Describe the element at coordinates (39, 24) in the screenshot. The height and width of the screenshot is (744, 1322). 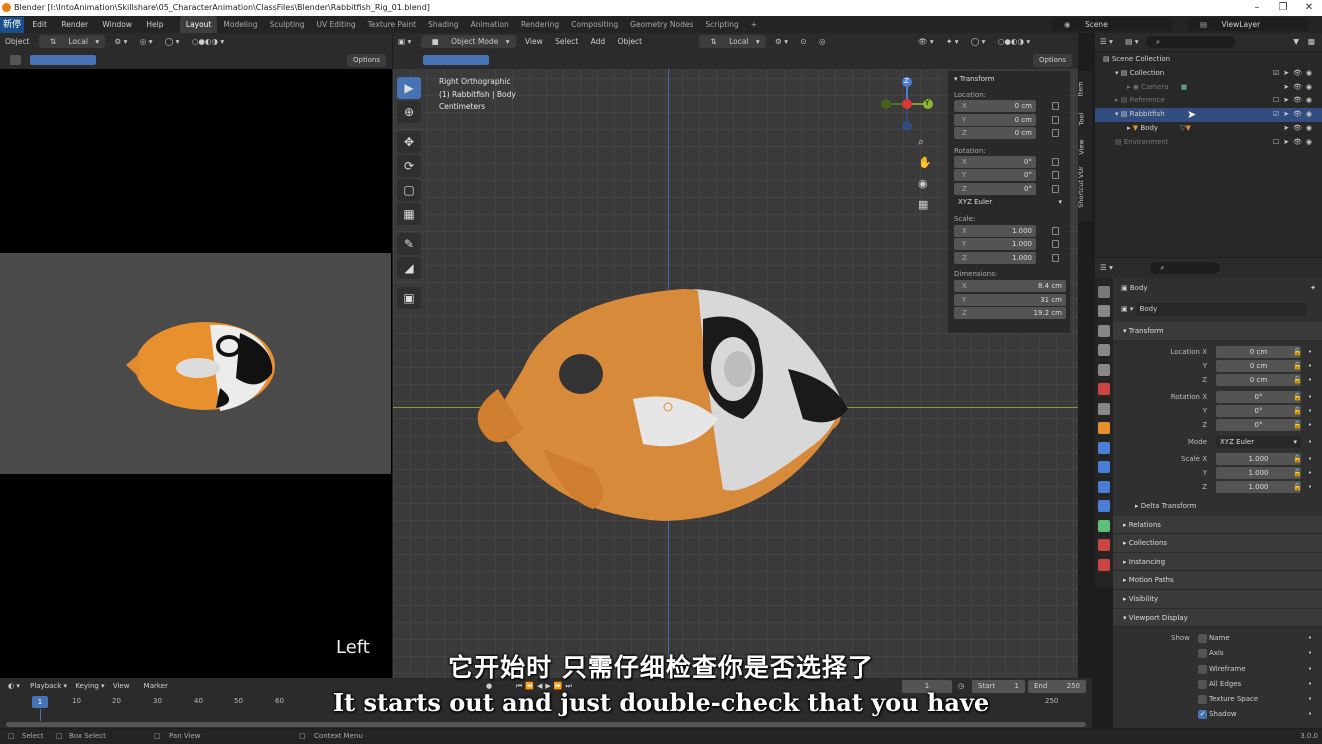
I see `menu-edit: Edit` at that location.